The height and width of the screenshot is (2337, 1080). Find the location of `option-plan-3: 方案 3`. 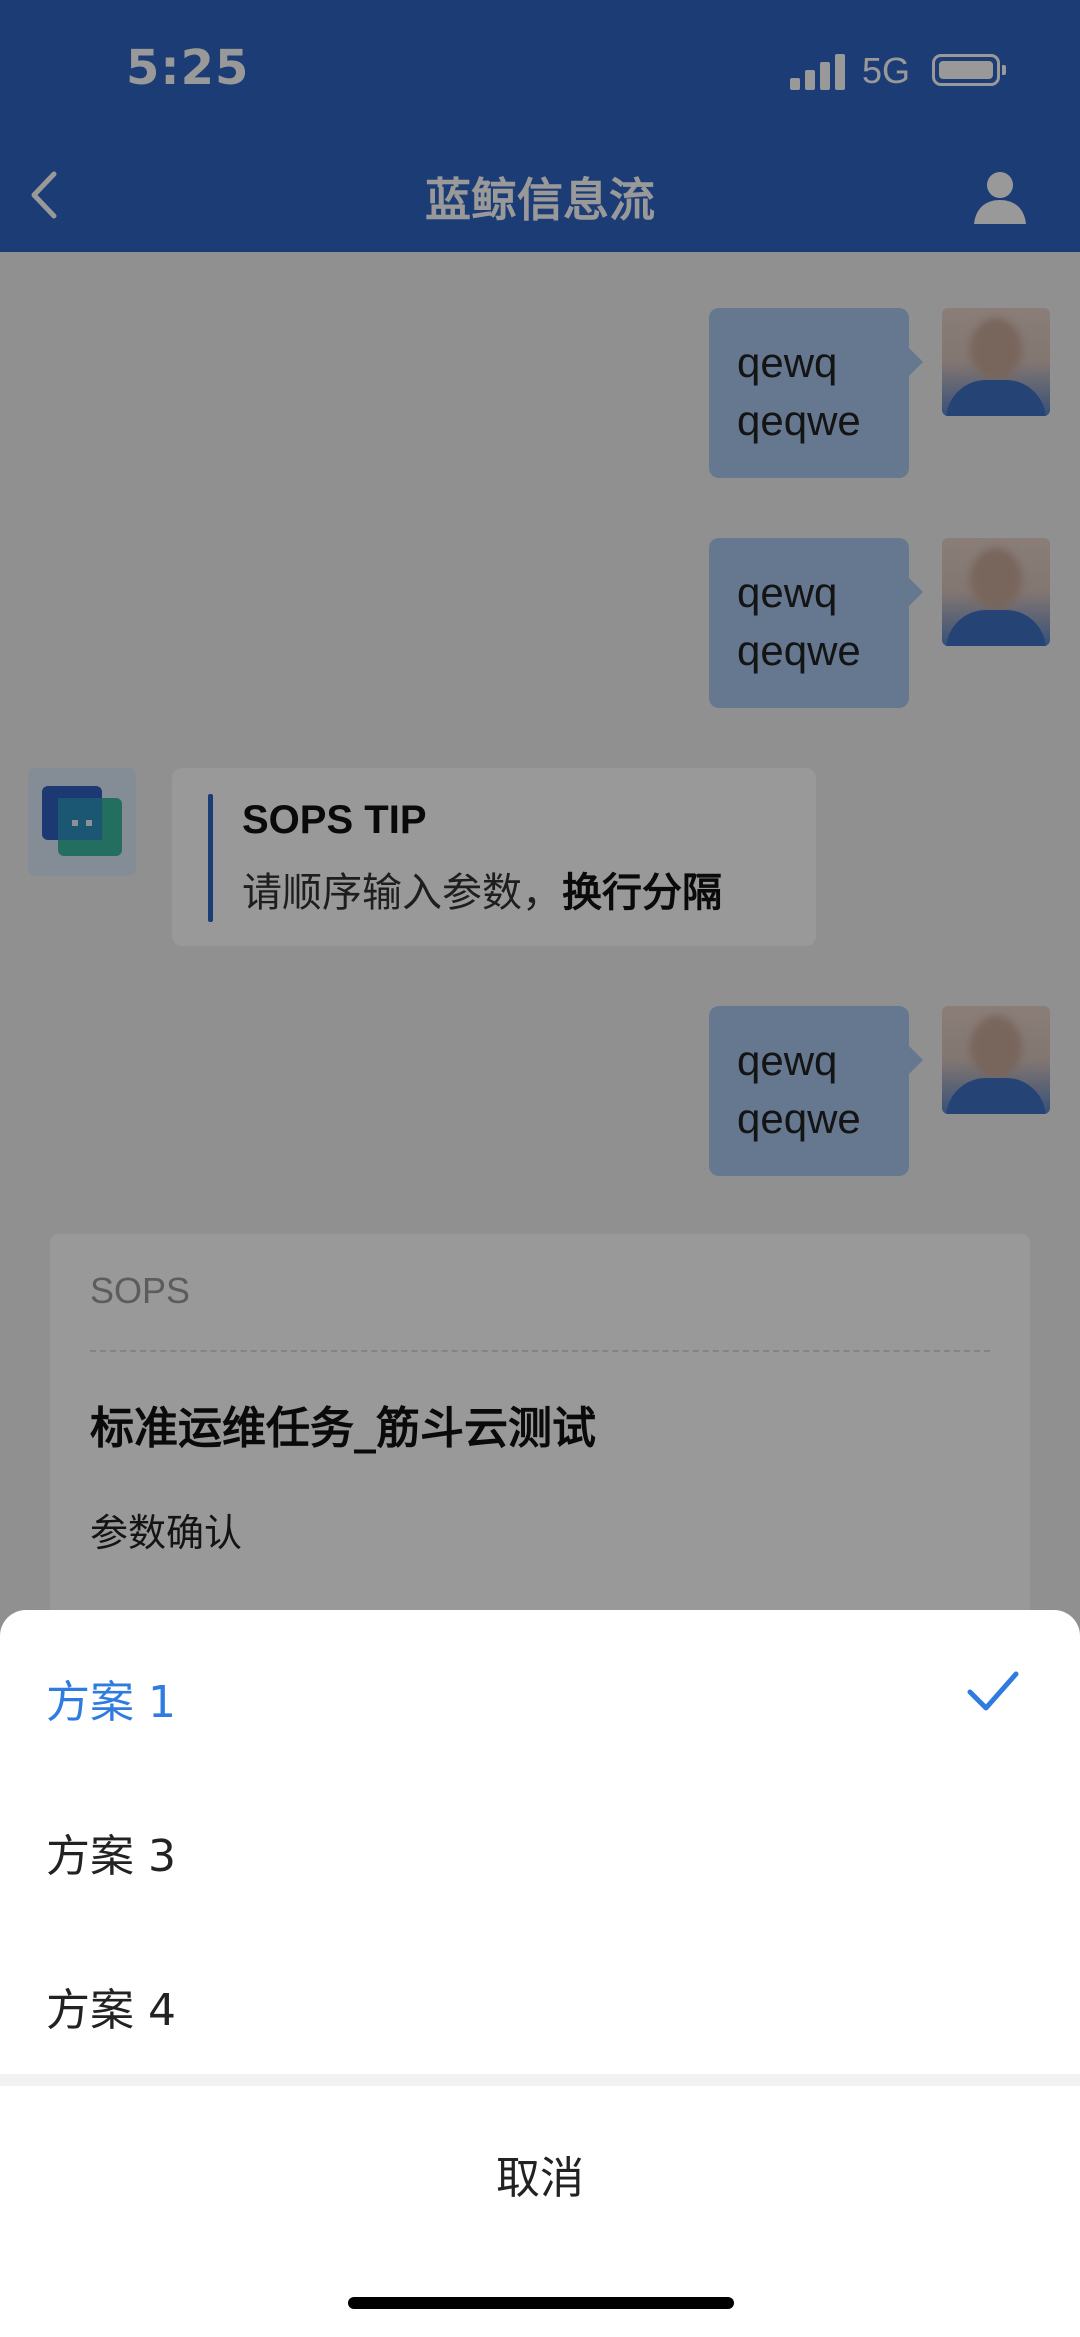

option-plan-3: 方案 3 is located at coordinates (540, 1847).